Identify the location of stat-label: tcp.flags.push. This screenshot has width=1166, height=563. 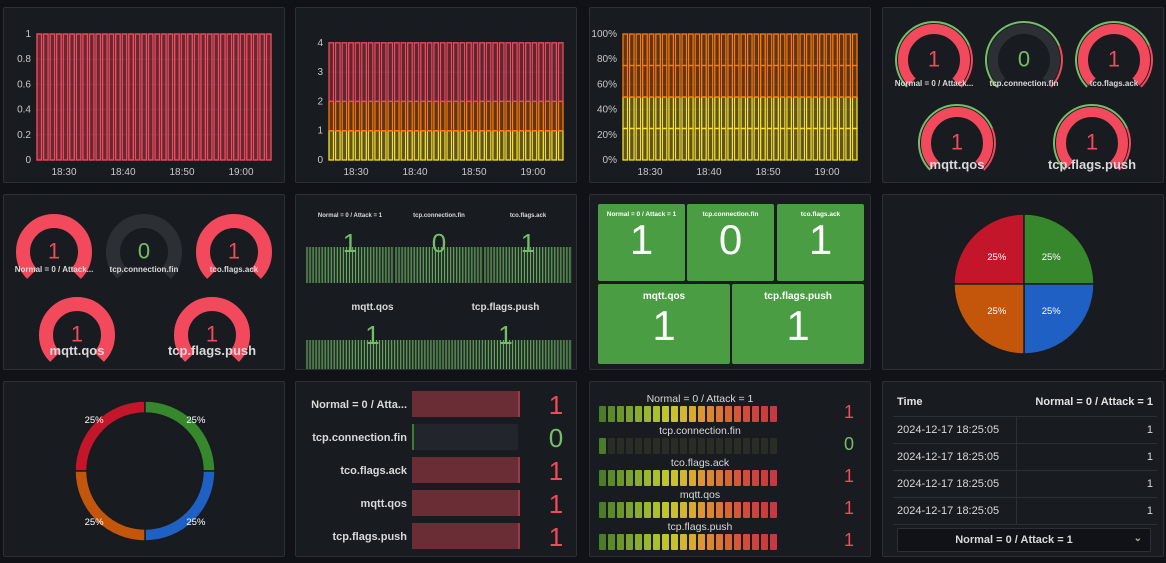
(506, 307).